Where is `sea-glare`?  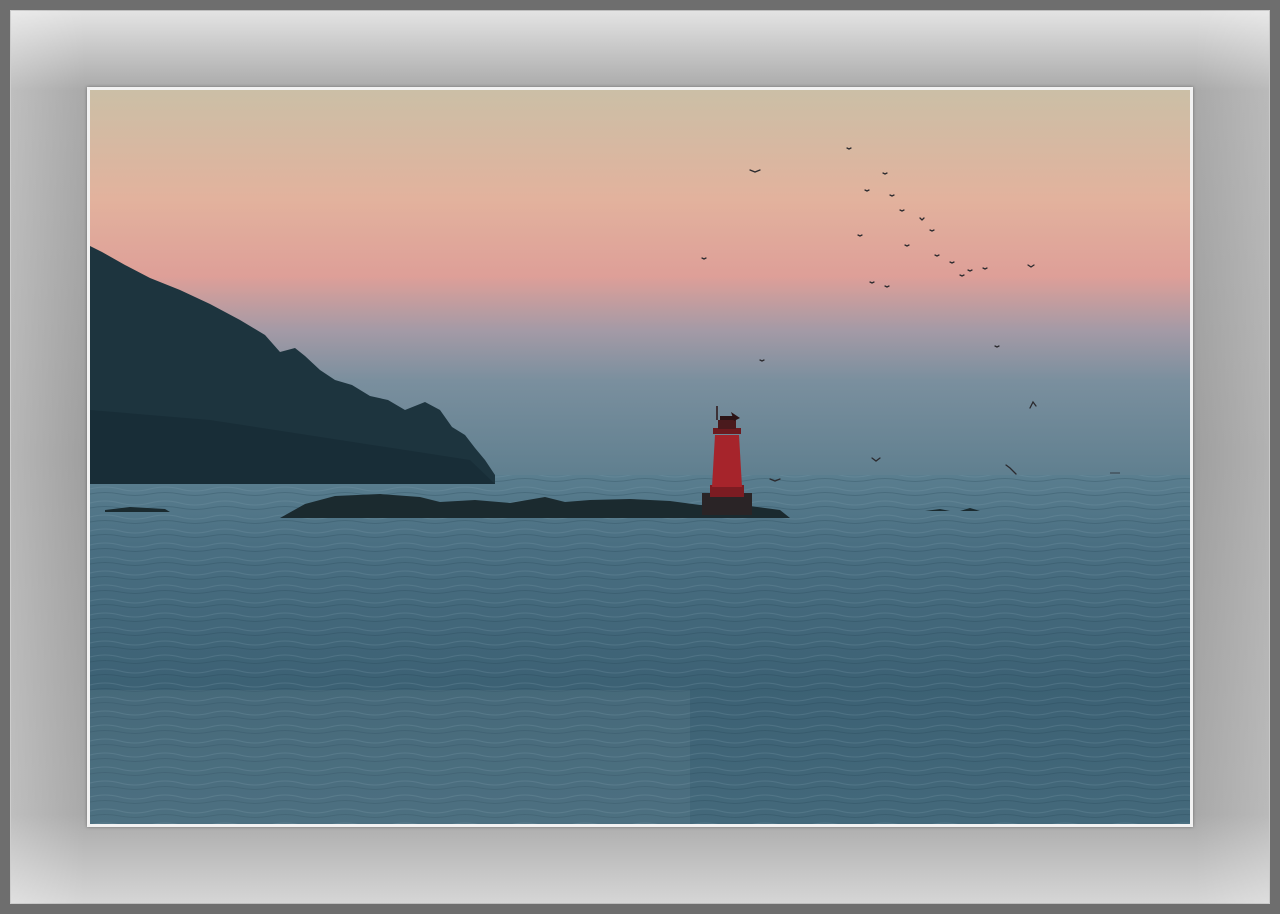 sea-glare is located at coordinates (390, 757).